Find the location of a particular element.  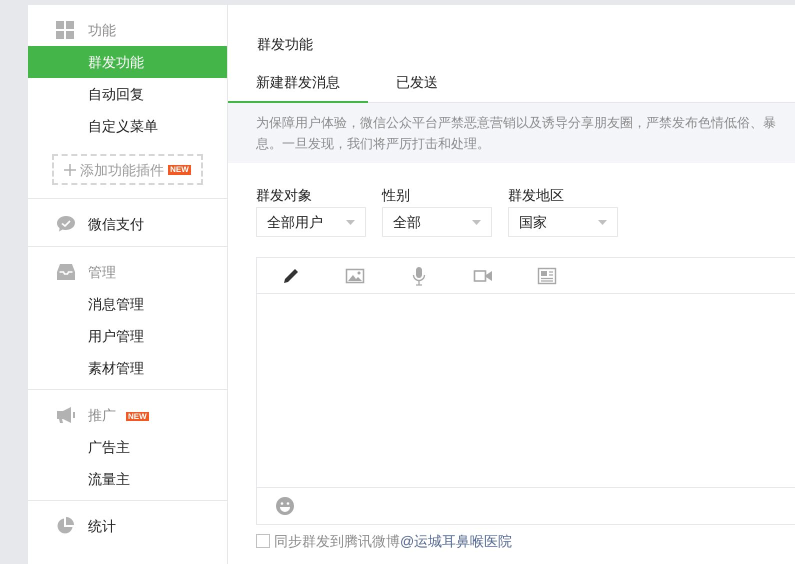

filter-label: 群发对象 is located at coordinates (284, 195).